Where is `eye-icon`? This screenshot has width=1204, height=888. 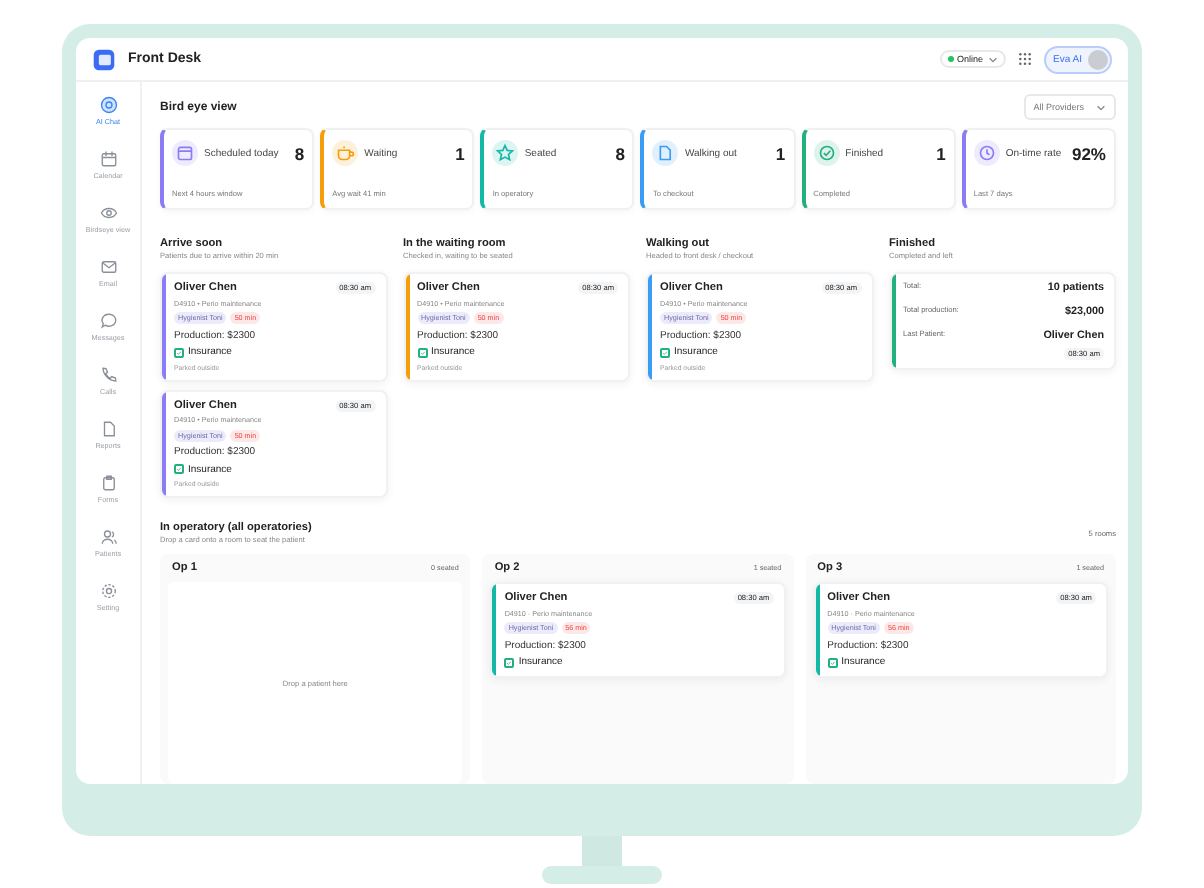
eye-icon is located at coordinates (108, 213).